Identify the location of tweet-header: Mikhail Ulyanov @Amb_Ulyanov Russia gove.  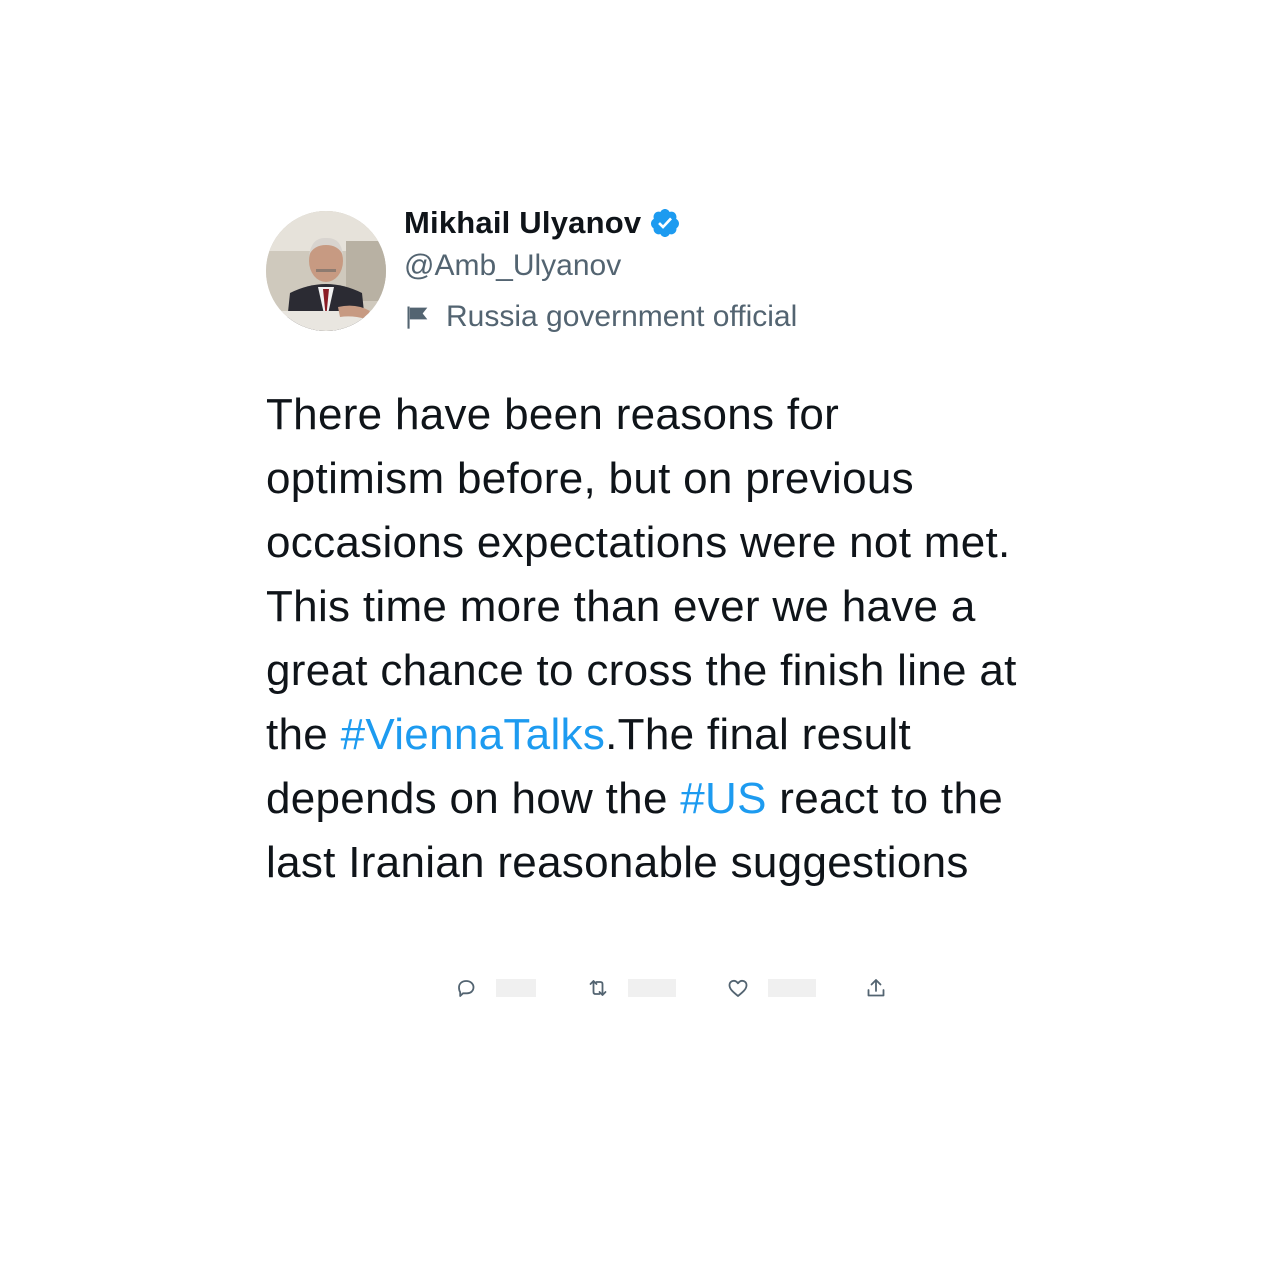
(646, 270).